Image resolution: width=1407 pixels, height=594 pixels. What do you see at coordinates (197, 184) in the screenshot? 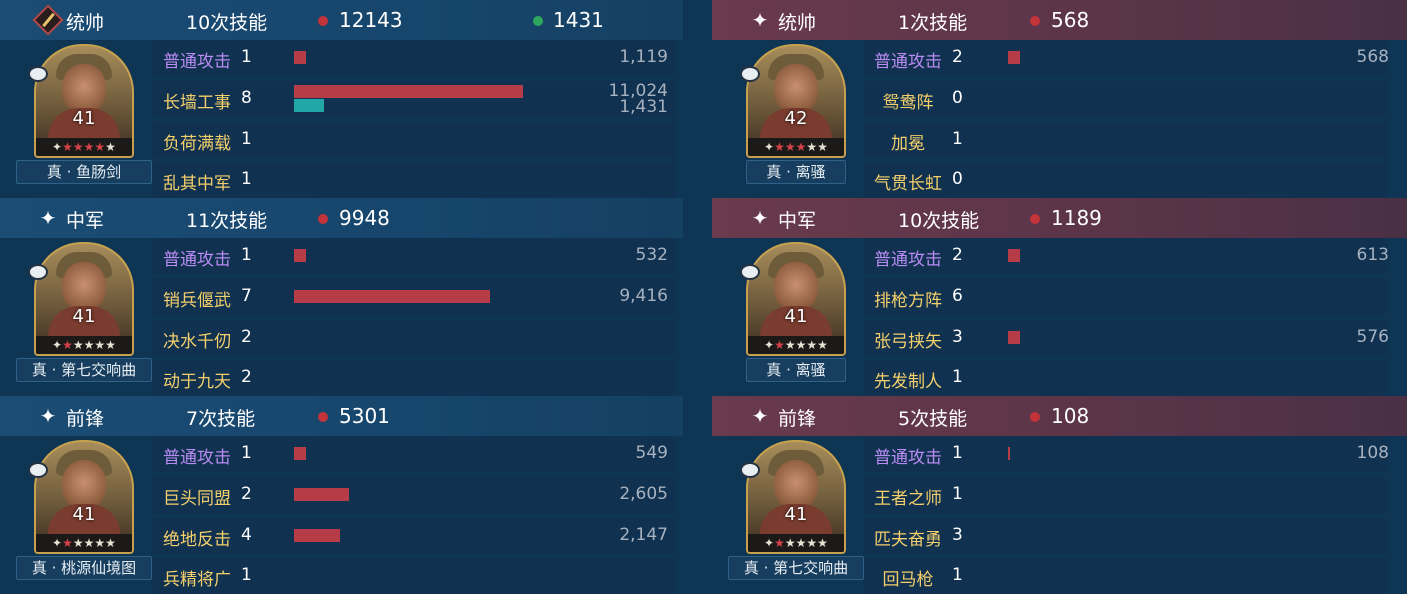
I see `skill-name: 乱其中军` at bounding box center [197, 184].